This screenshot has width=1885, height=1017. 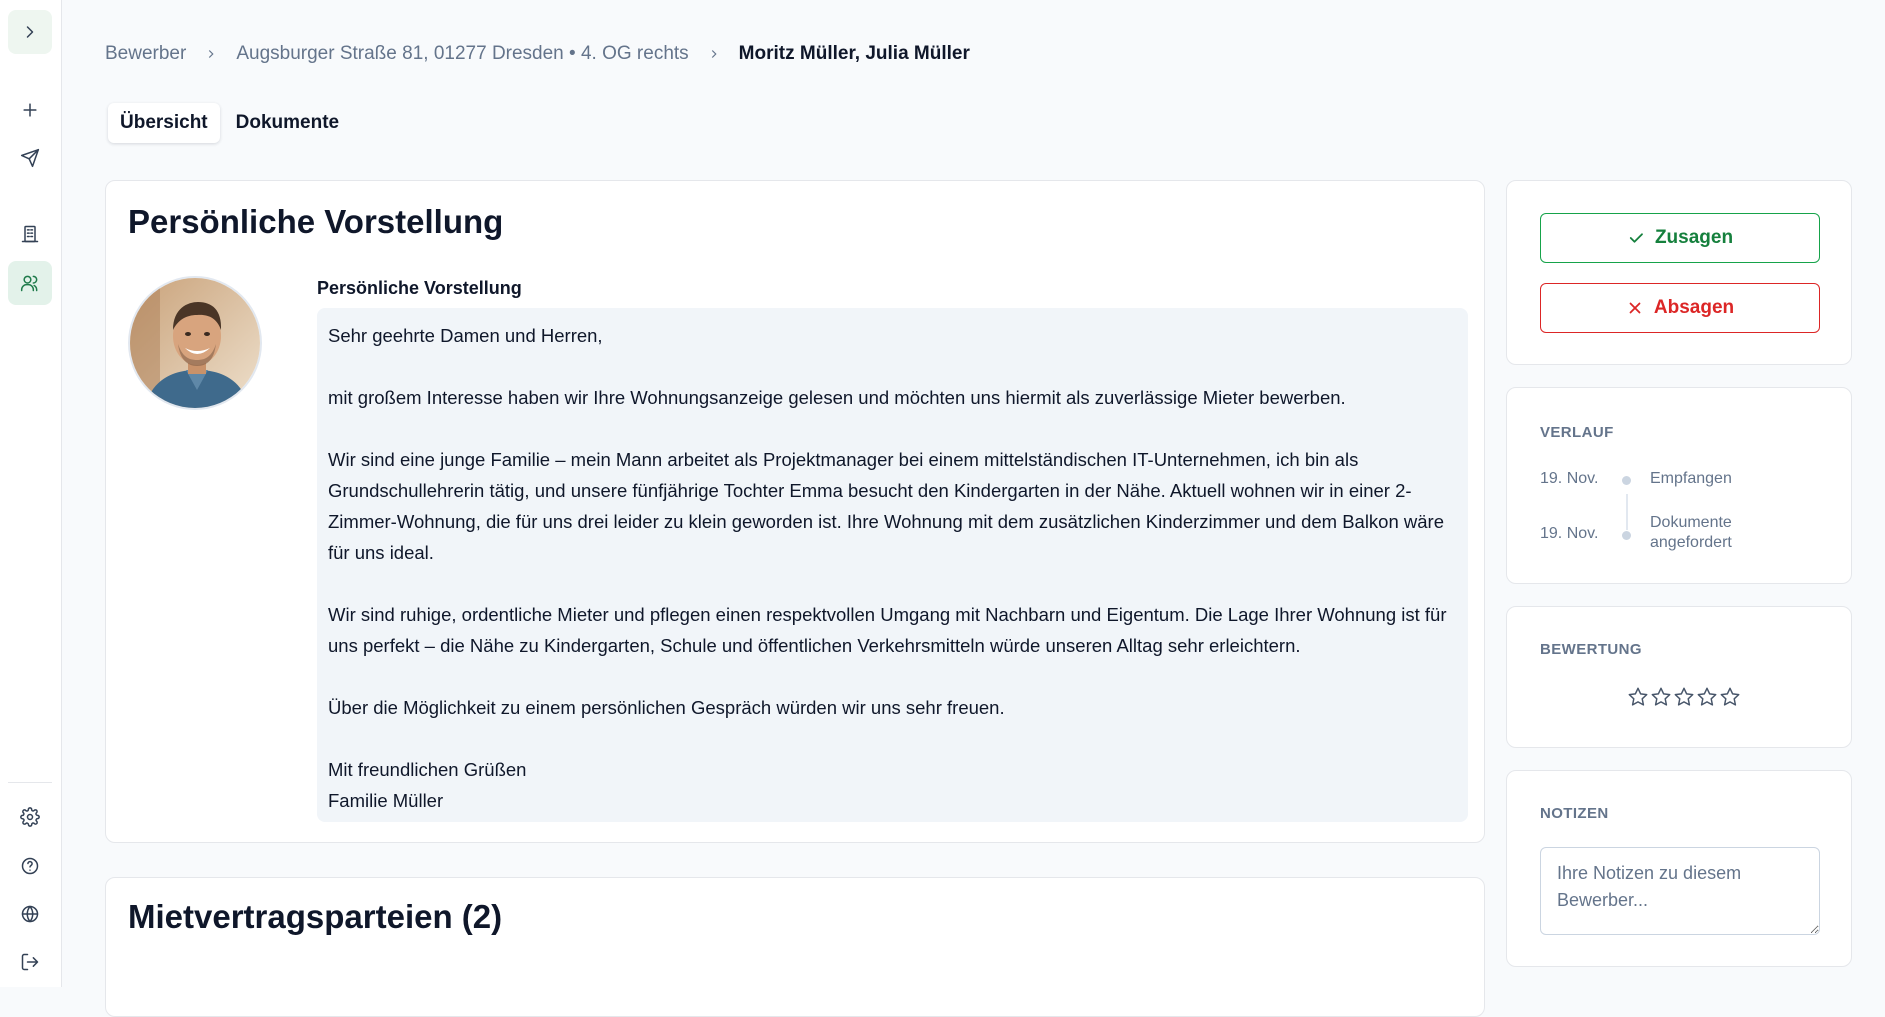 I want to click on breadcrumb-current: Moritz Müller, Julia Müller, so click(x=854, y=54).